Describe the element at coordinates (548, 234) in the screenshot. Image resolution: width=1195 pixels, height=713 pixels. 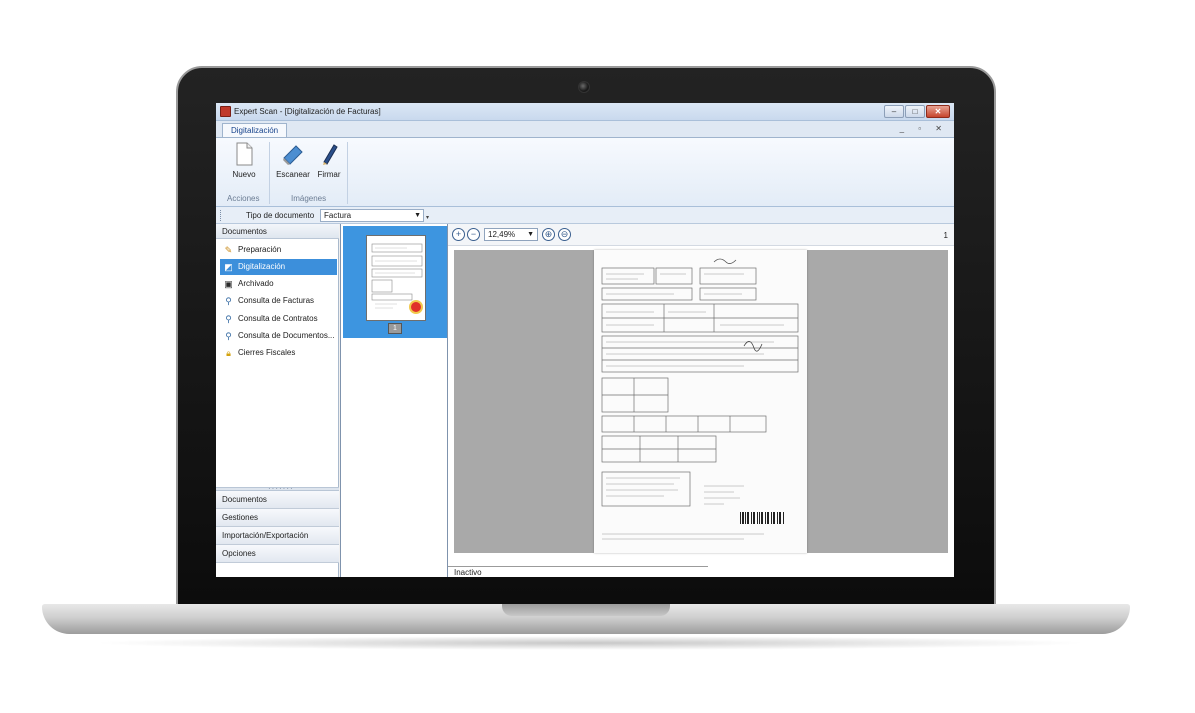
I see `zoom-fit-width-icon: ⊕` at that location.